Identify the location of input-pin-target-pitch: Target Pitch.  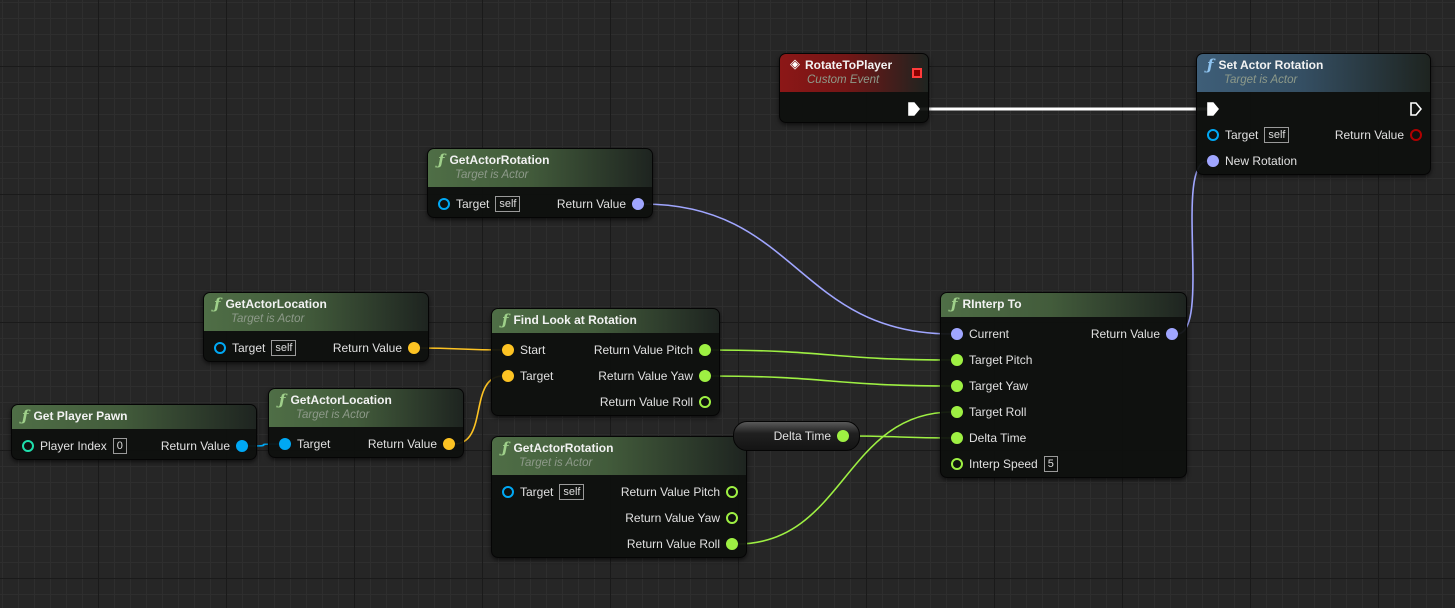
(991, 360).